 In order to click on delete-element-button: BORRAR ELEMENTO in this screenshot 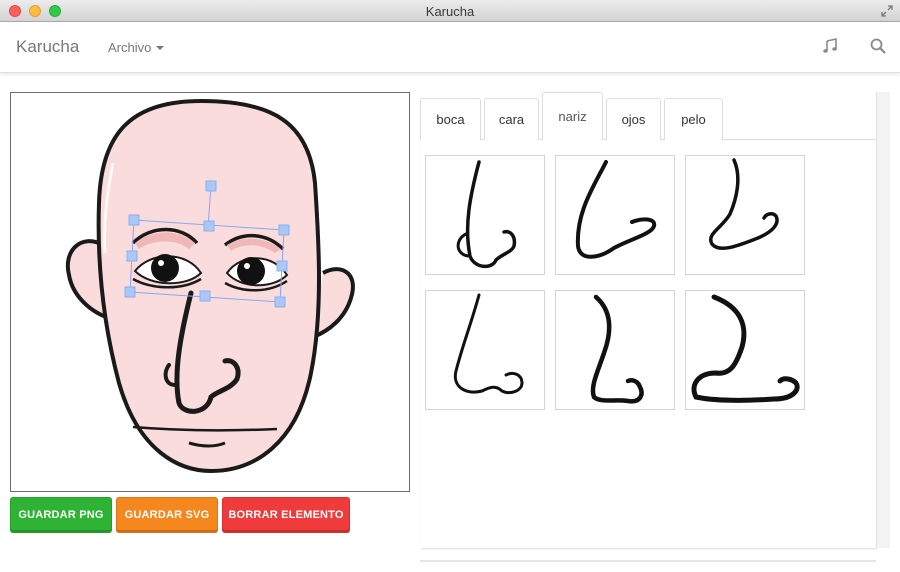, I will do `click(286, 515)`.